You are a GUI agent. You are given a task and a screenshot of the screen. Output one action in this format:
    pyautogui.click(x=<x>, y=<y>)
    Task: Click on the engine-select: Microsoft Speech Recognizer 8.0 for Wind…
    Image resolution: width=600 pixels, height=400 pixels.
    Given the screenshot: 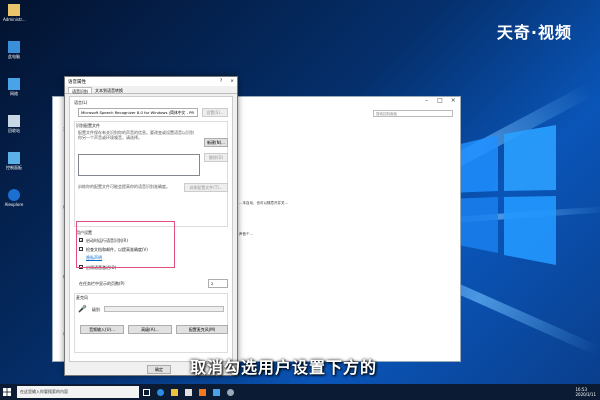 What is the action you would take?
    pyautogui.click(x=138, y=112)
    